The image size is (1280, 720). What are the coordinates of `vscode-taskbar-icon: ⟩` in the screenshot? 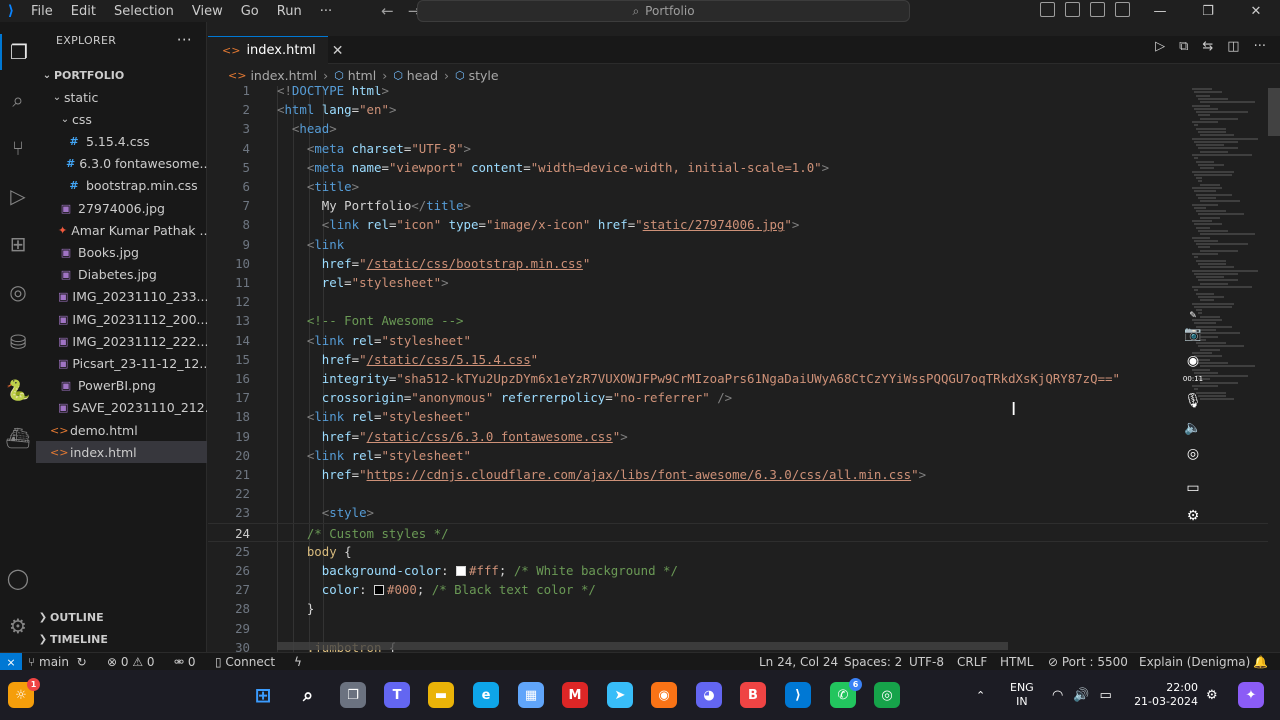 It's located at (798, 695).